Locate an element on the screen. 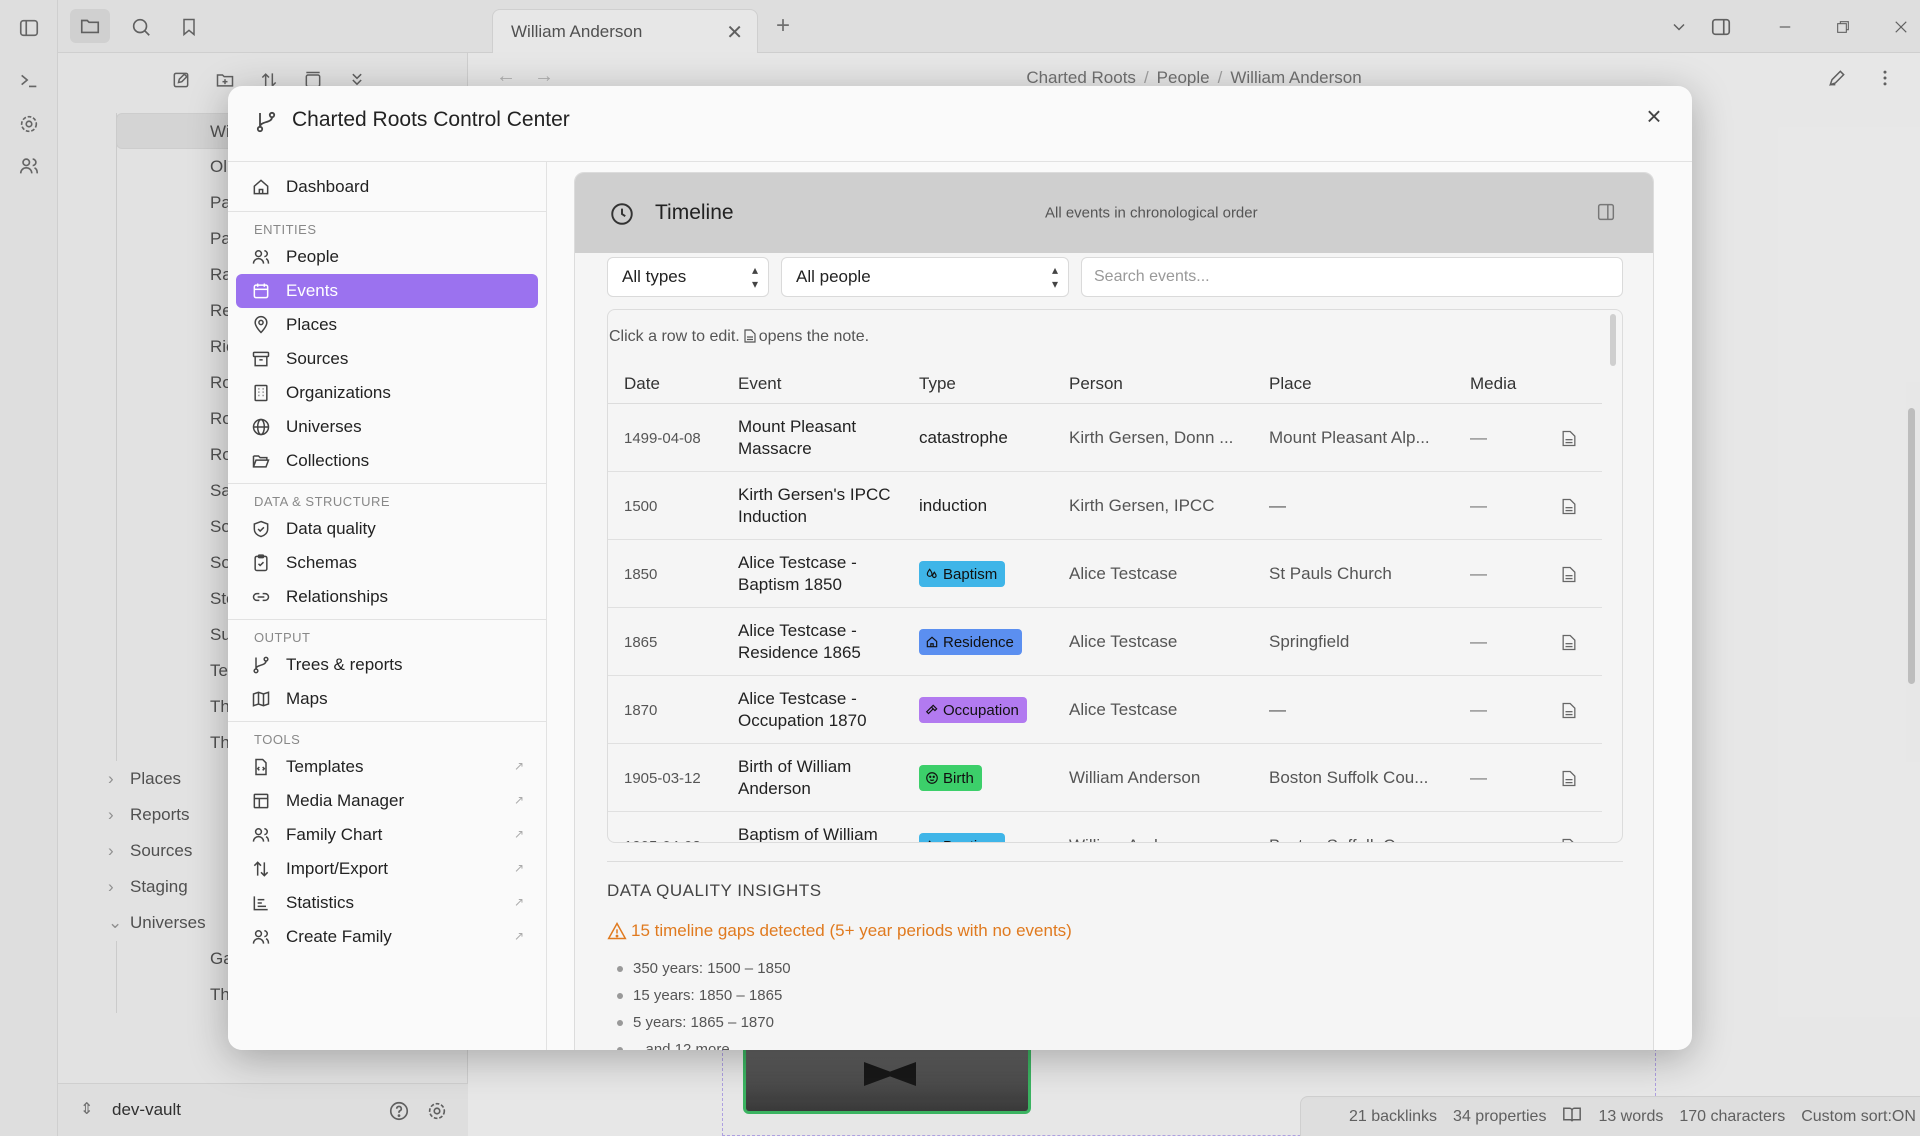 The image size is (1920, 1136). nav-events: Events is located at coordinates (387, 291).